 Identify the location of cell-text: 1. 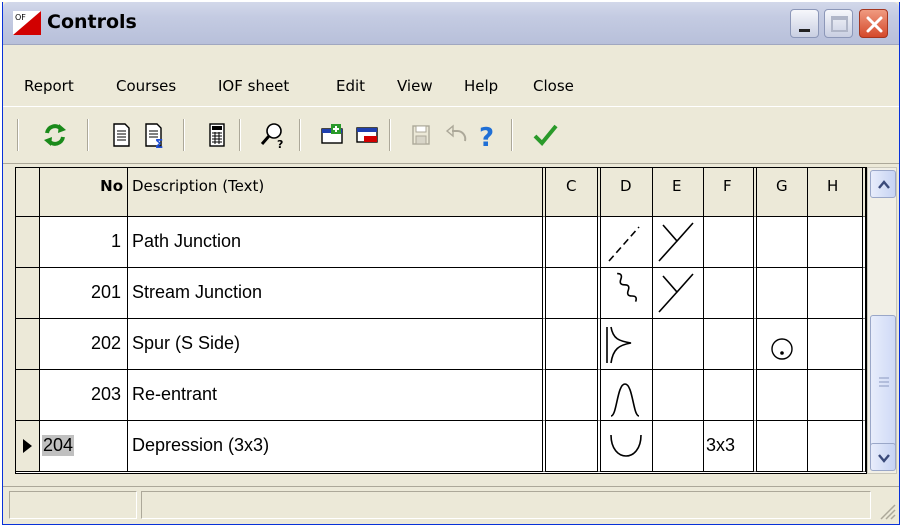
(115, 241).